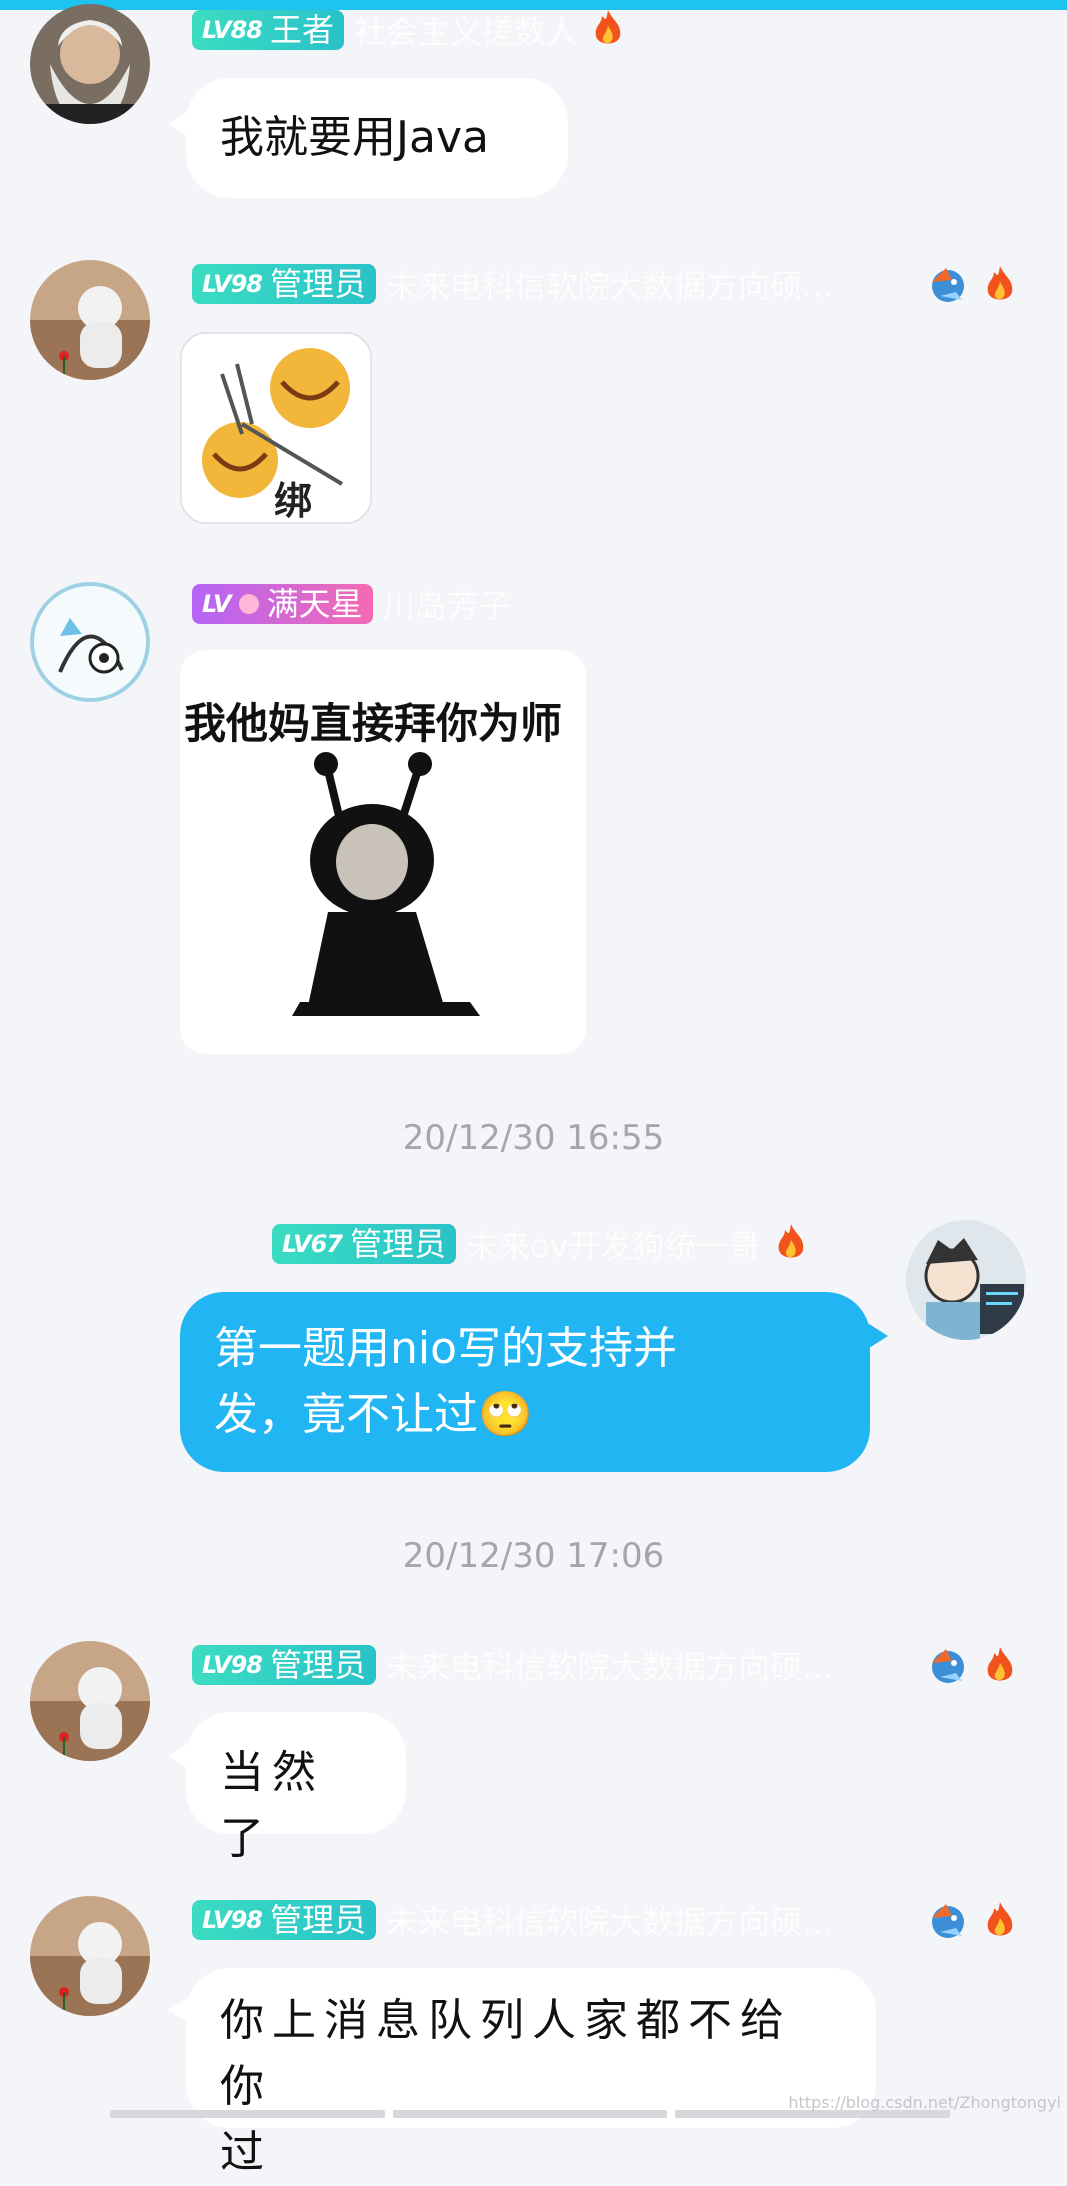  Describe the element at coordinates (282, 604) in the screenshot. I see `level-badge: LV 满天星` at that location.